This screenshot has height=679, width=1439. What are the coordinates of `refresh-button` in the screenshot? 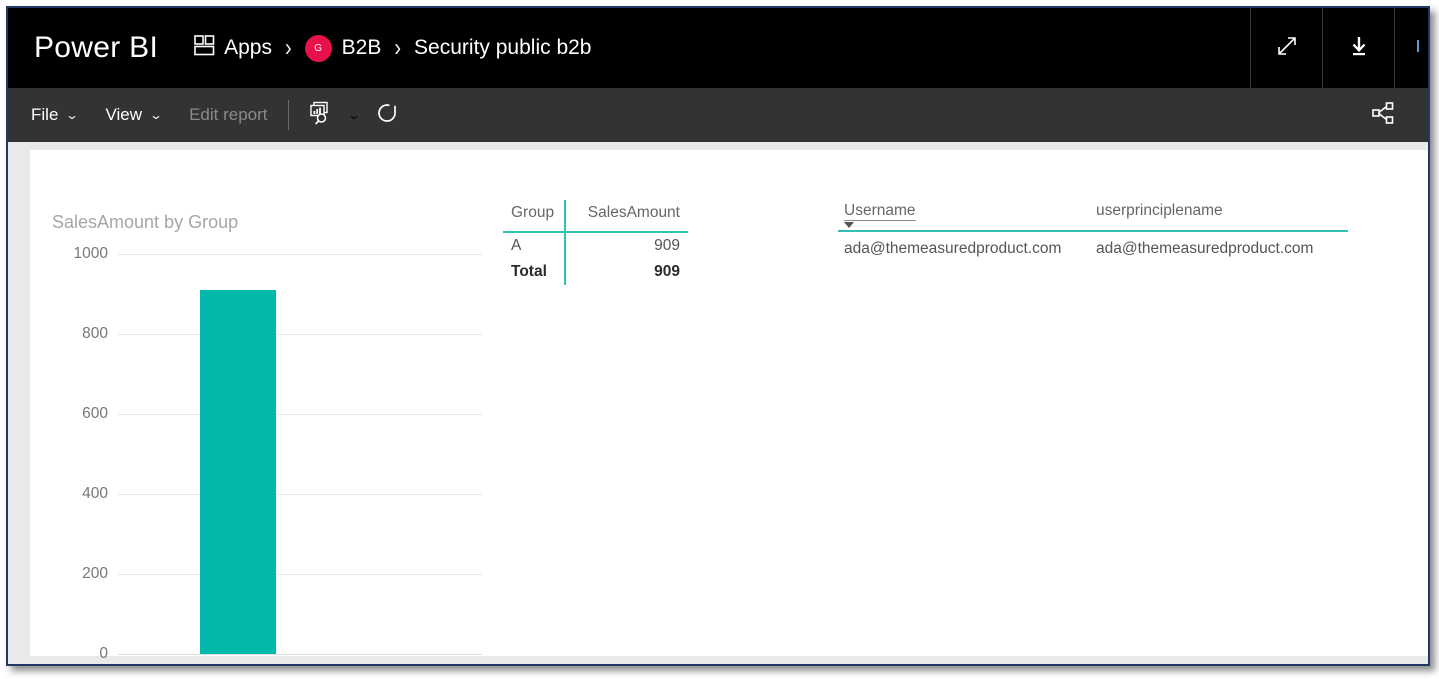 It's located at (387, 115).